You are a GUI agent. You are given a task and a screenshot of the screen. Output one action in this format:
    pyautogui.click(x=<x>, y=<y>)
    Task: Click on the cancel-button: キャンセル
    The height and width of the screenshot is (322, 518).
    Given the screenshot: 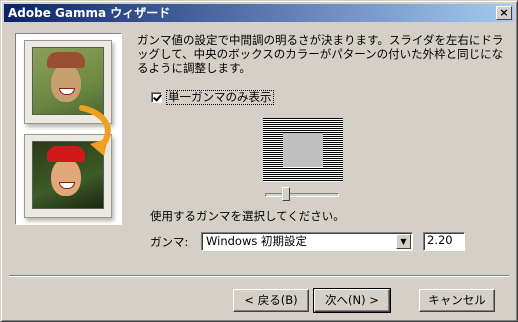 What is the action you would take?
    pyautogui.click(x=457, y=300)
    